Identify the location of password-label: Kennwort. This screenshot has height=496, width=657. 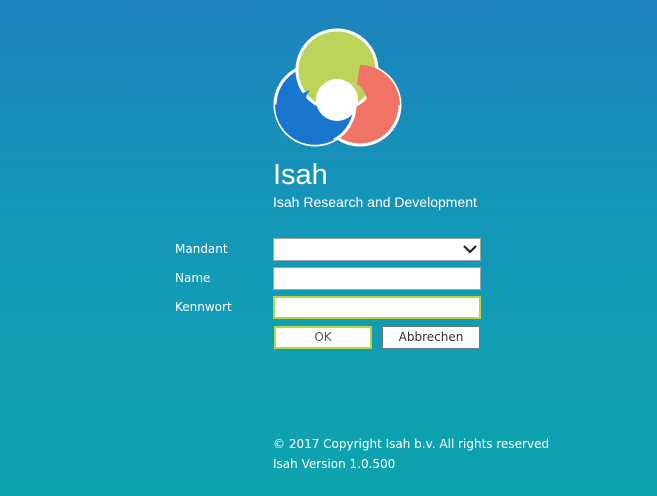
(203, 307).